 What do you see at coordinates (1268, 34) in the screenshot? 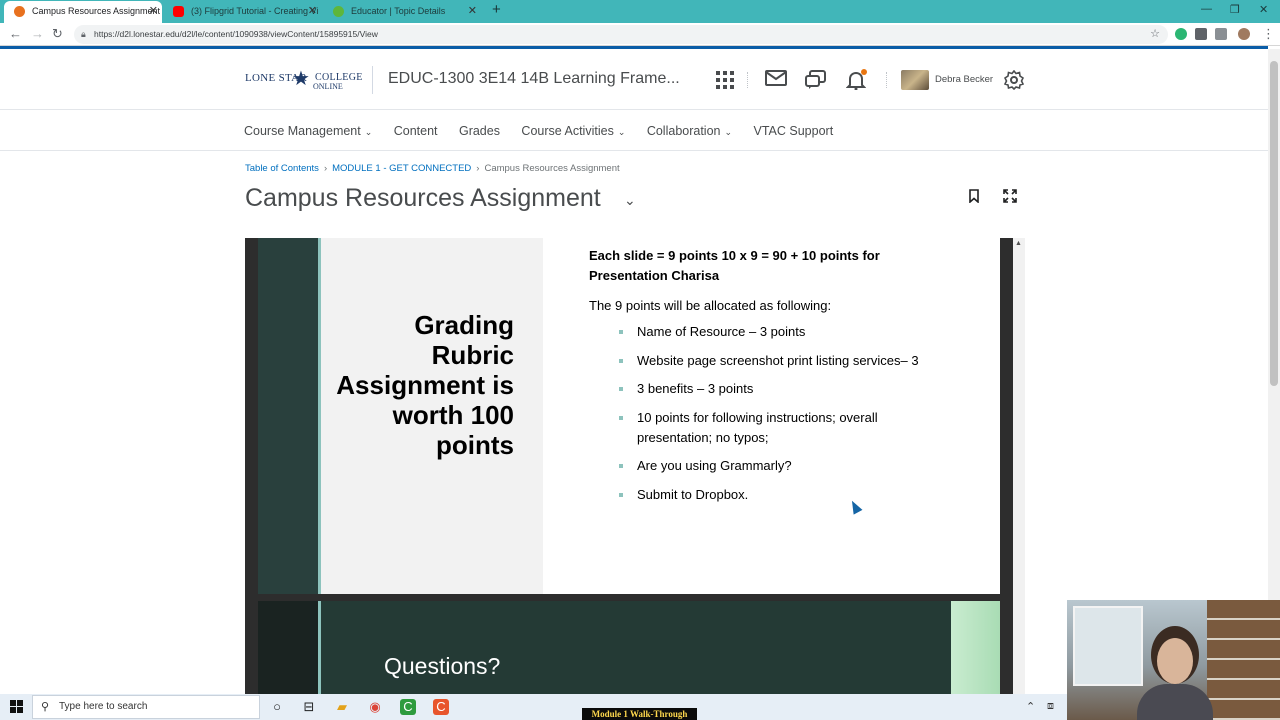
I see `browser-menu-icon: ⋮` at bounding box center [1268, 34].